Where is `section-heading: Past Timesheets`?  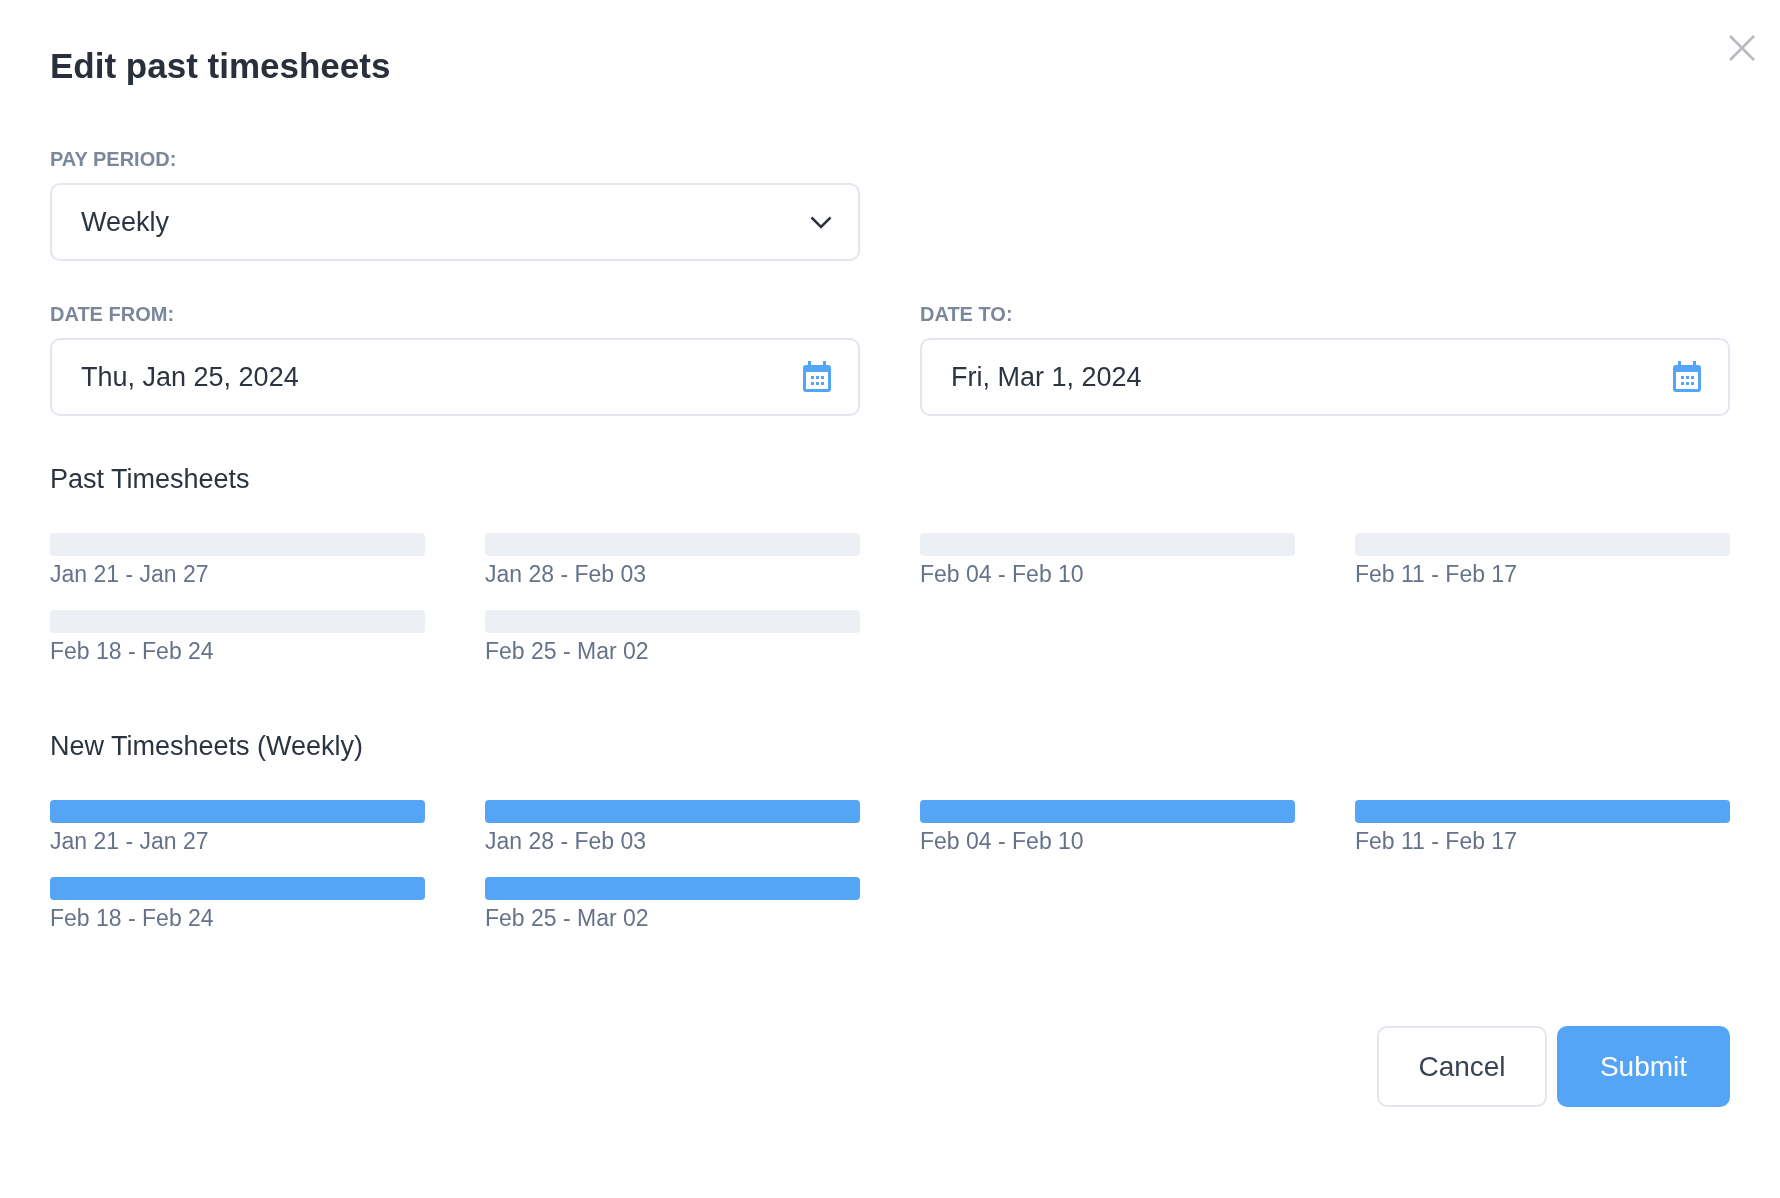
section-heading: Past Timesheets is located at coordinates (150, 479).